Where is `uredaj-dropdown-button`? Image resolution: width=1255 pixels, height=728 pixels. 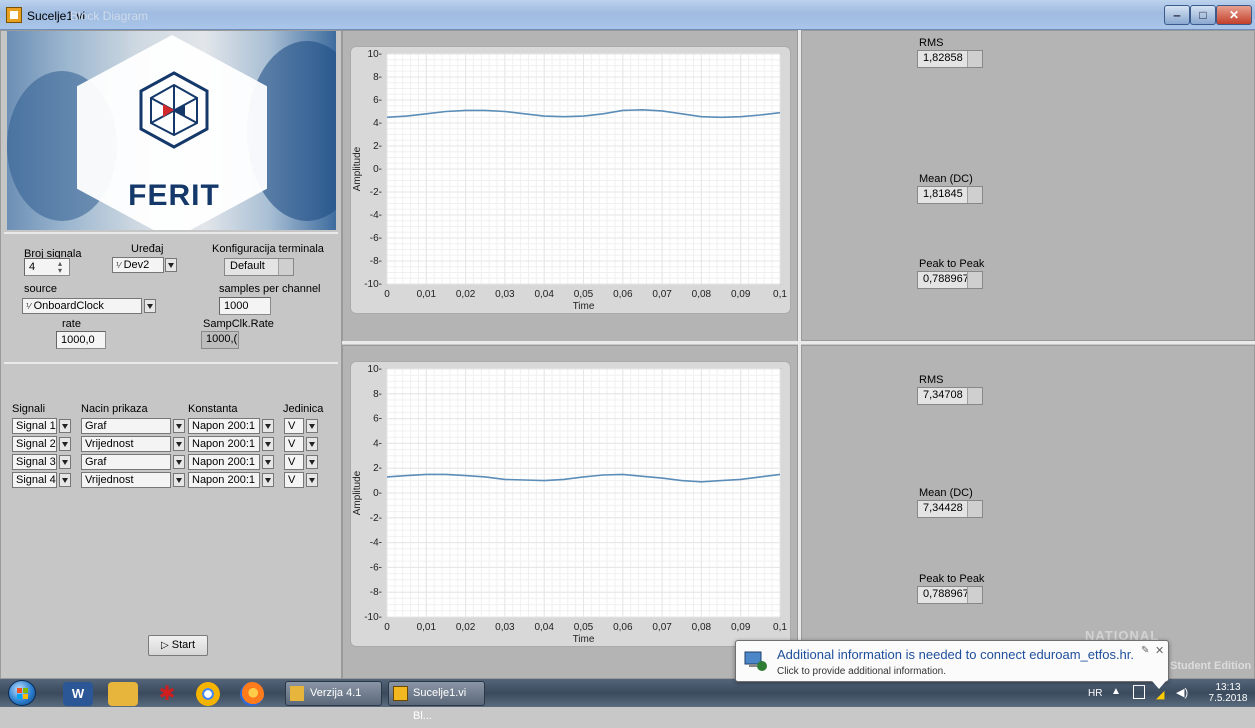 uredaj-dropdown-button is located at coordinates (171, 265).